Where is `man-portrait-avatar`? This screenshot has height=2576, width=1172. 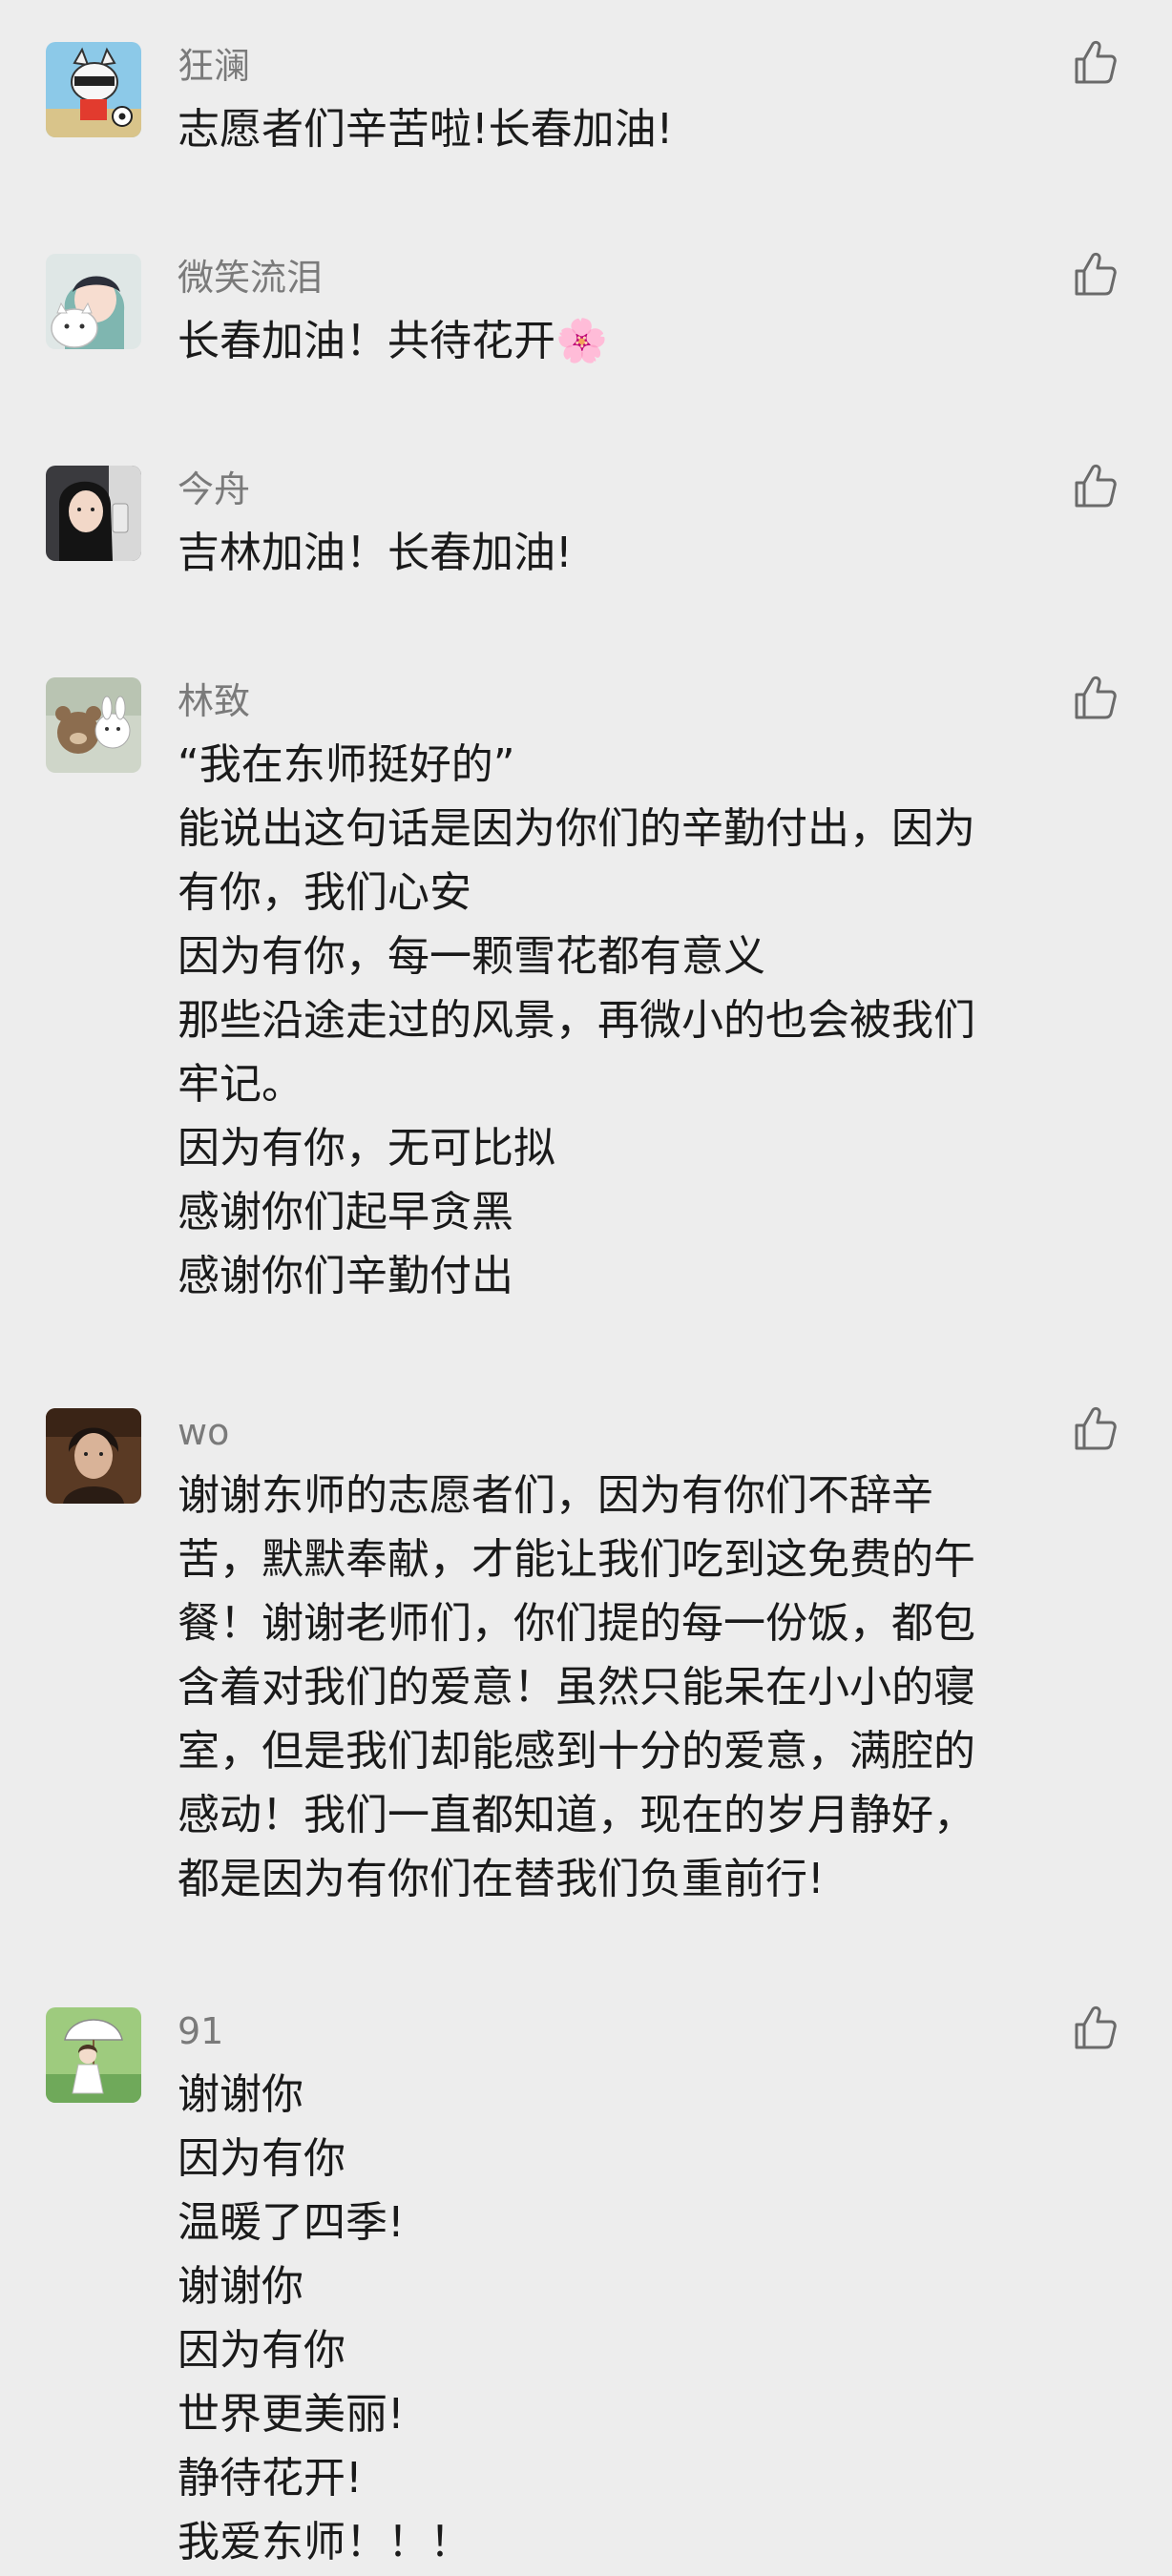 man-portrait-avatar is located at coordinates (93, 1456).